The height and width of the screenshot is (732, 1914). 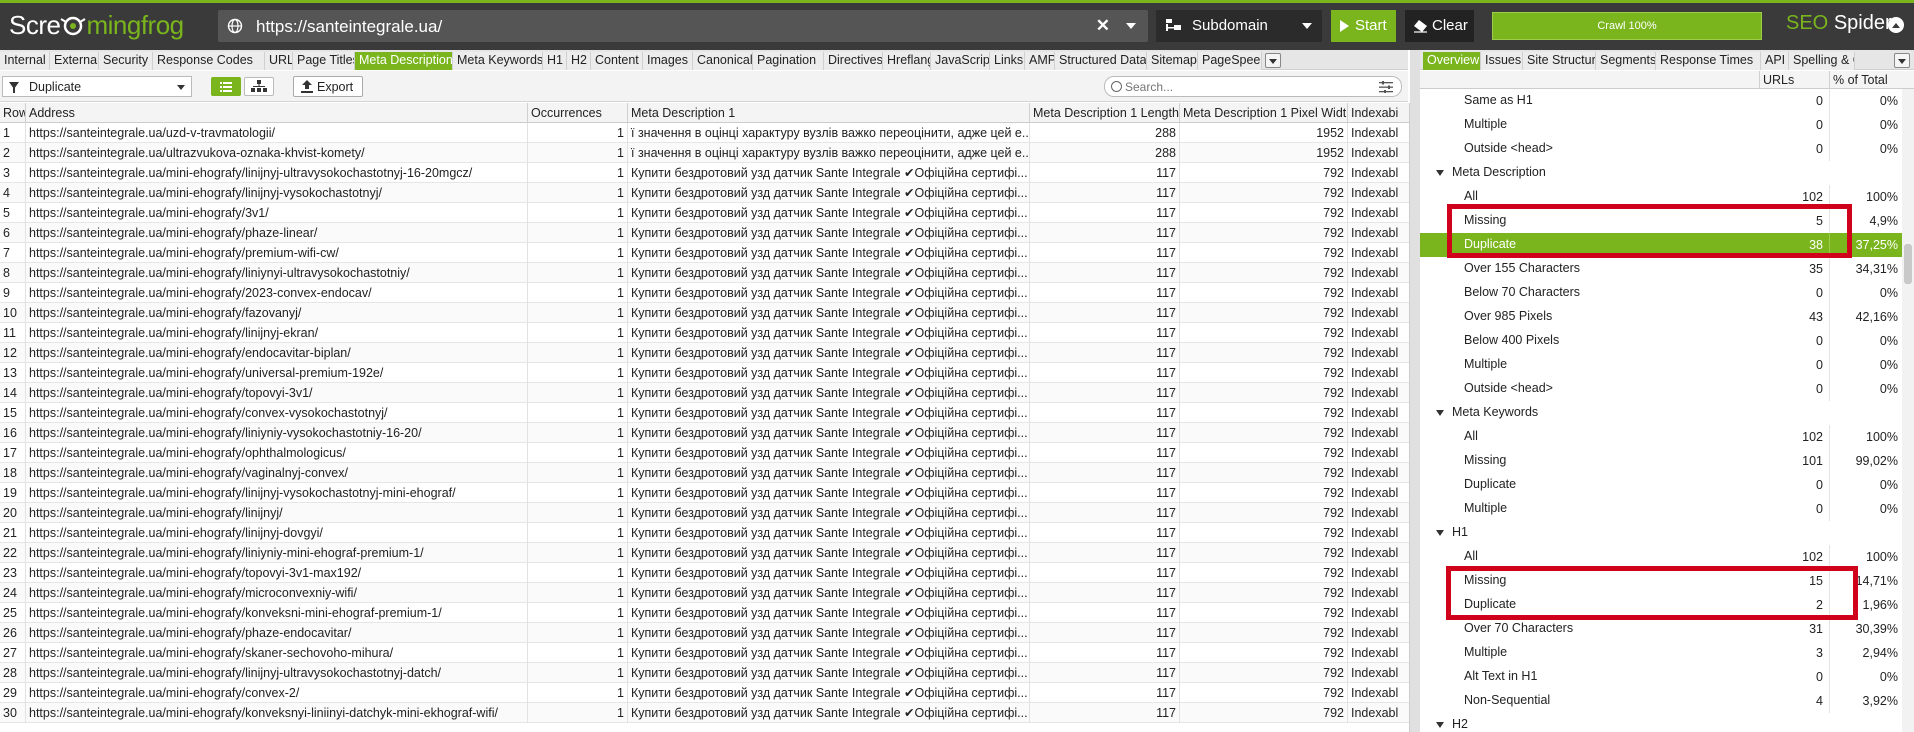 I want to click on side-tab-overview: Overview, so click(x=1452, y=61).